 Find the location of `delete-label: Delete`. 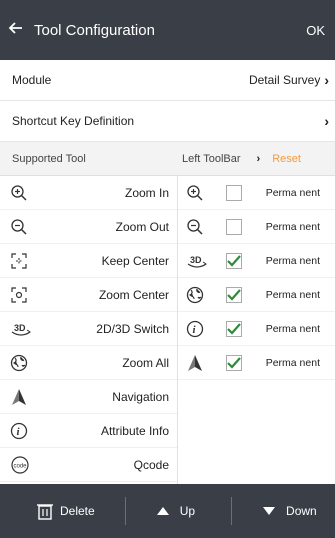

delete-label: Delete is located at coordinates (77, 511).